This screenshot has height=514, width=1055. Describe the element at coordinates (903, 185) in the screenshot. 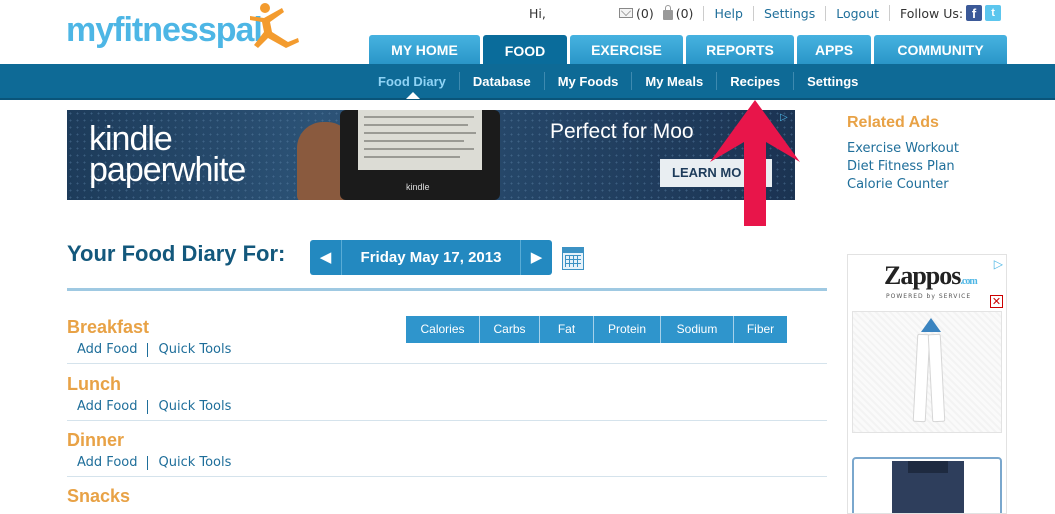

I see `related-ad-link: Calorie Counter` at that location.